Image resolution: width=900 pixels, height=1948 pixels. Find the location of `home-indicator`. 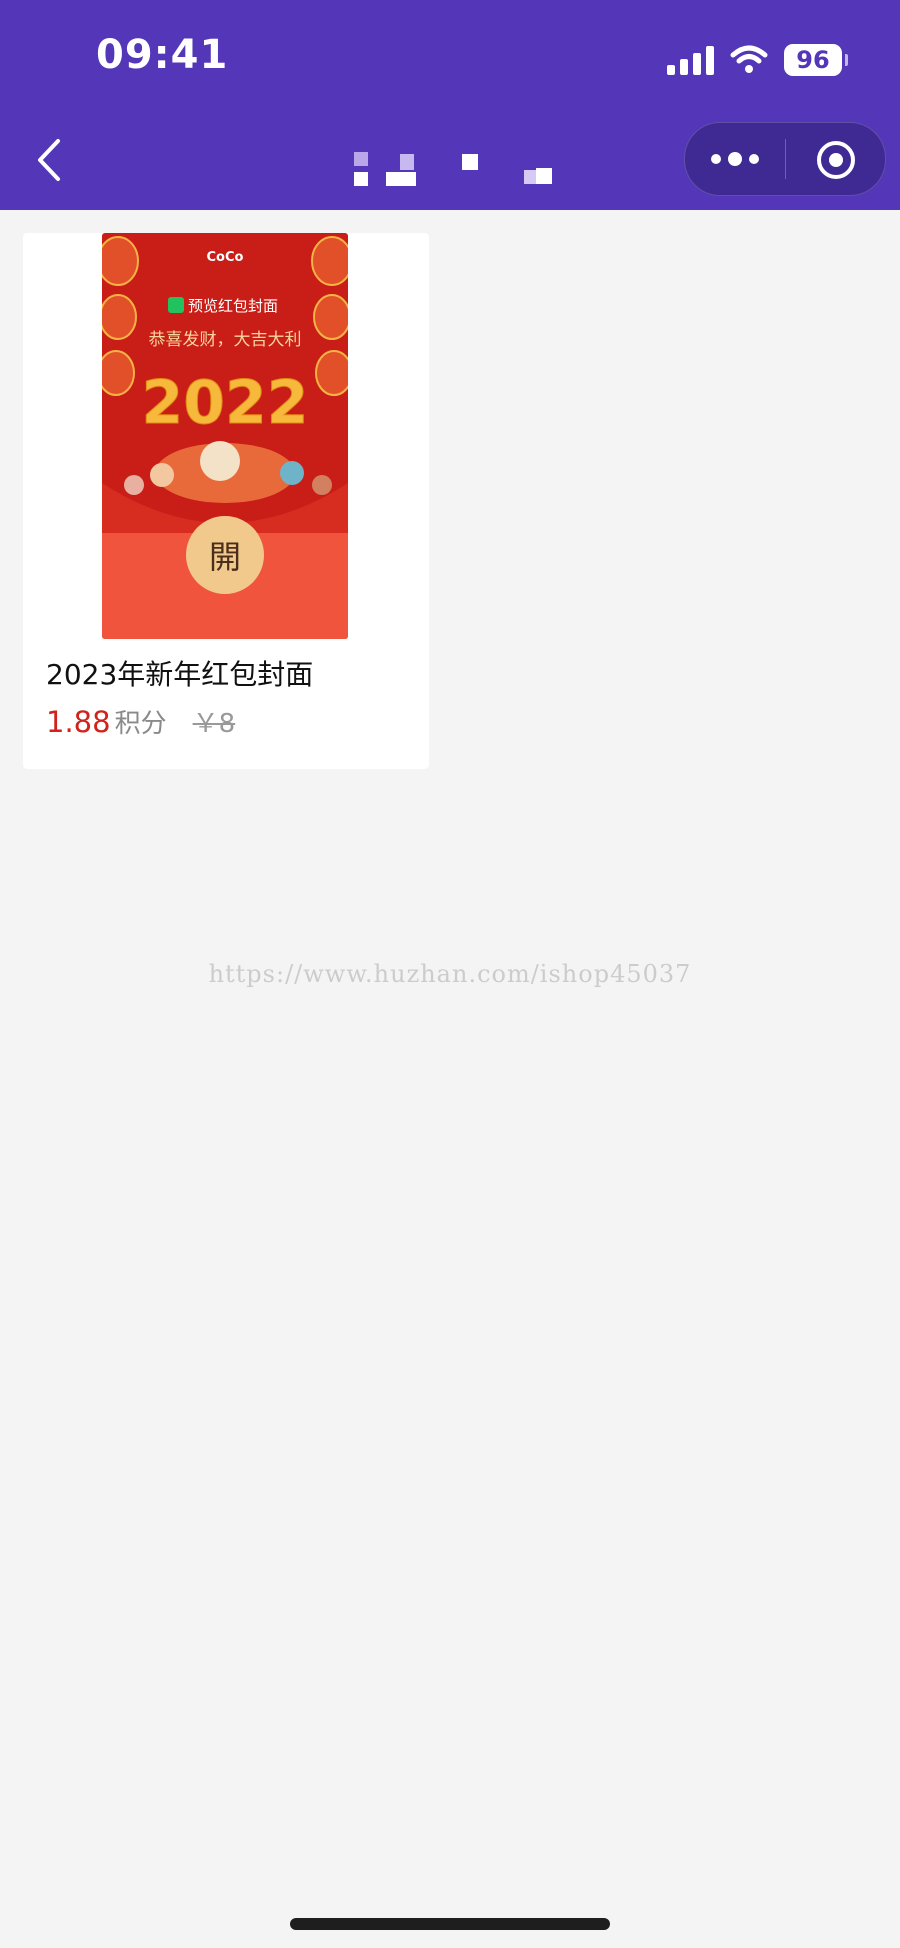

home-indicator is located at coordinates (450, 1924).